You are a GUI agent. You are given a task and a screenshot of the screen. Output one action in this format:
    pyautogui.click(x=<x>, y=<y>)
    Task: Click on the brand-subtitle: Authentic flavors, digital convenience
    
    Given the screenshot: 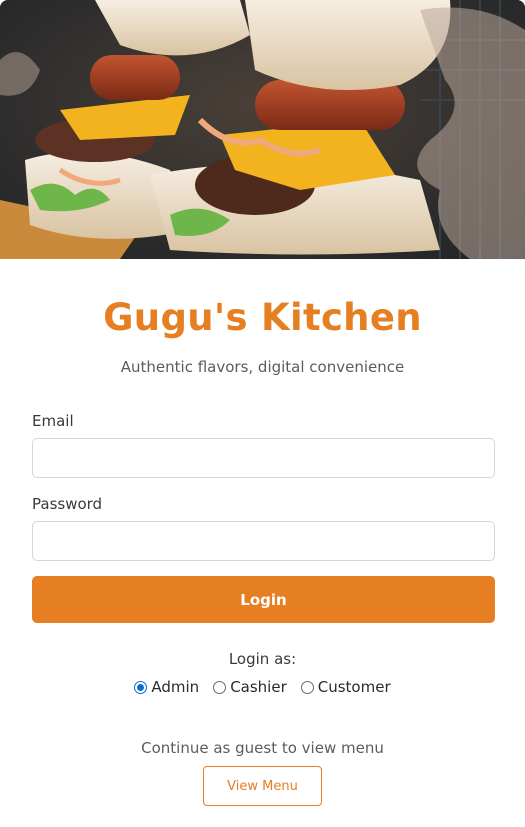 What is the action you would take?
    pyautogui.click(x=262, y=367)
    